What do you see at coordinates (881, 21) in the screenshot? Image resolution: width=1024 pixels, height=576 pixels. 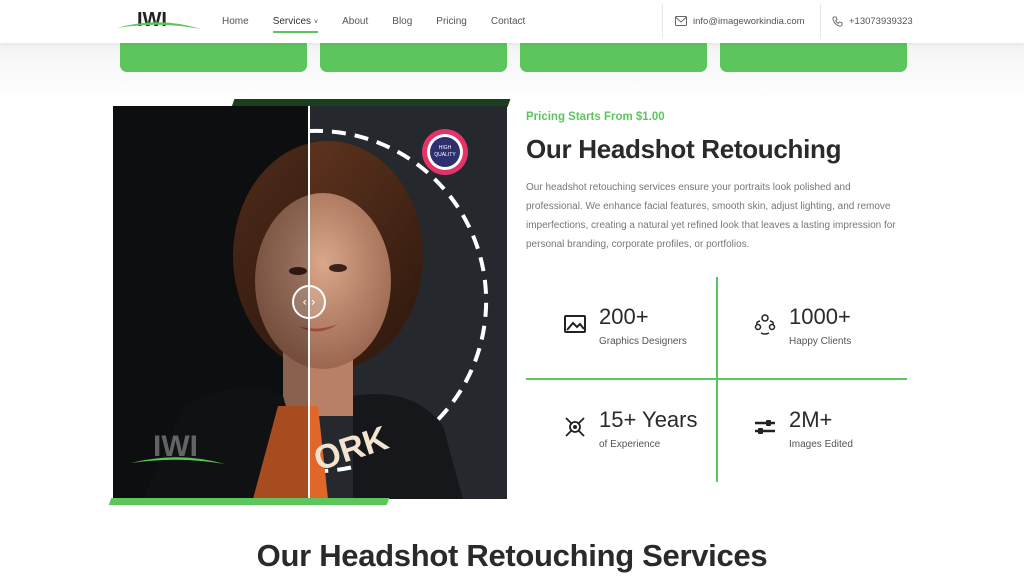 I see `phone-text: +13073939323` at bounding box center [881, 21].